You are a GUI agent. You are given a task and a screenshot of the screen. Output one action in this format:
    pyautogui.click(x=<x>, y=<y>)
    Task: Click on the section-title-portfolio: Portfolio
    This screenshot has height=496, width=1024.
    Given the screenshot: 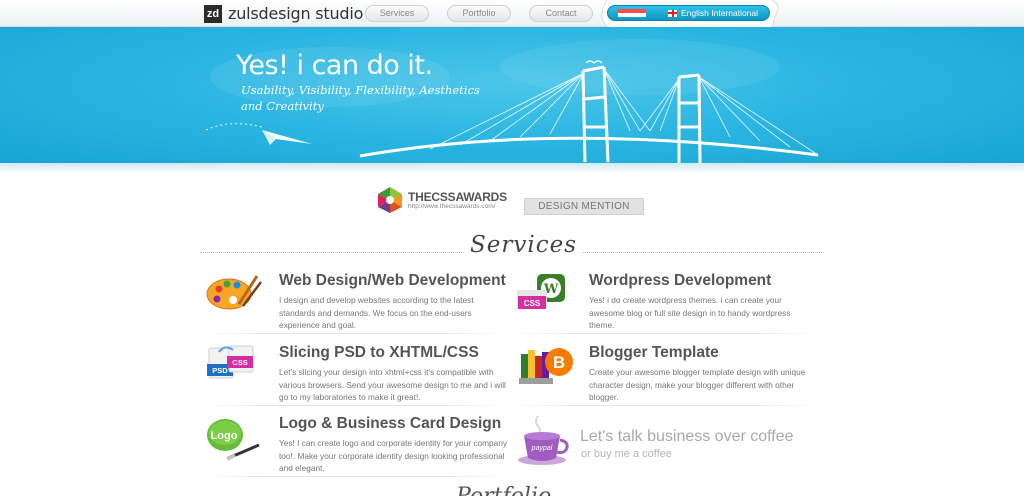 What is the action you would take?
    pyautogui.click(x=503, y=490)
    